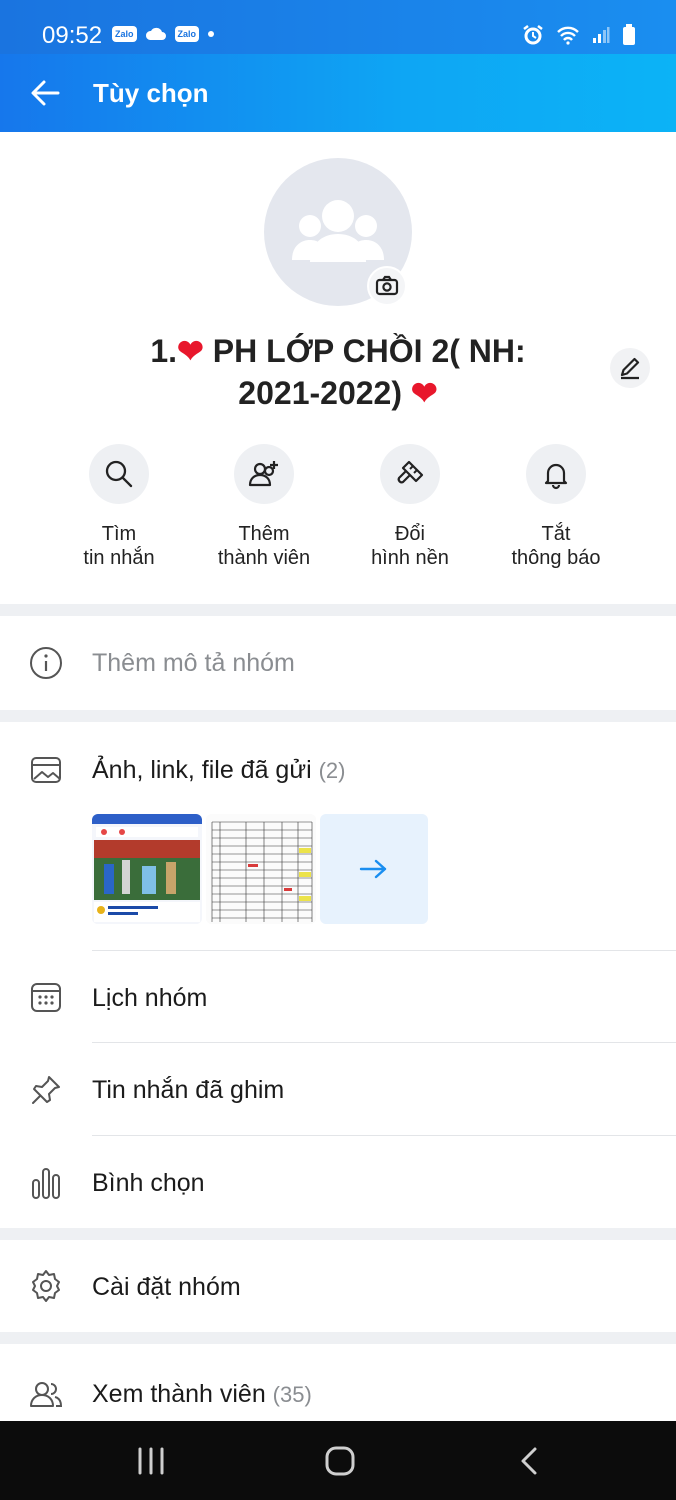 The height and width of the screenshot is (1500, 676). Describe the element at coordinates (410, 546) in the screenshot. I see `action-label: Đổi hình nền` at that location.